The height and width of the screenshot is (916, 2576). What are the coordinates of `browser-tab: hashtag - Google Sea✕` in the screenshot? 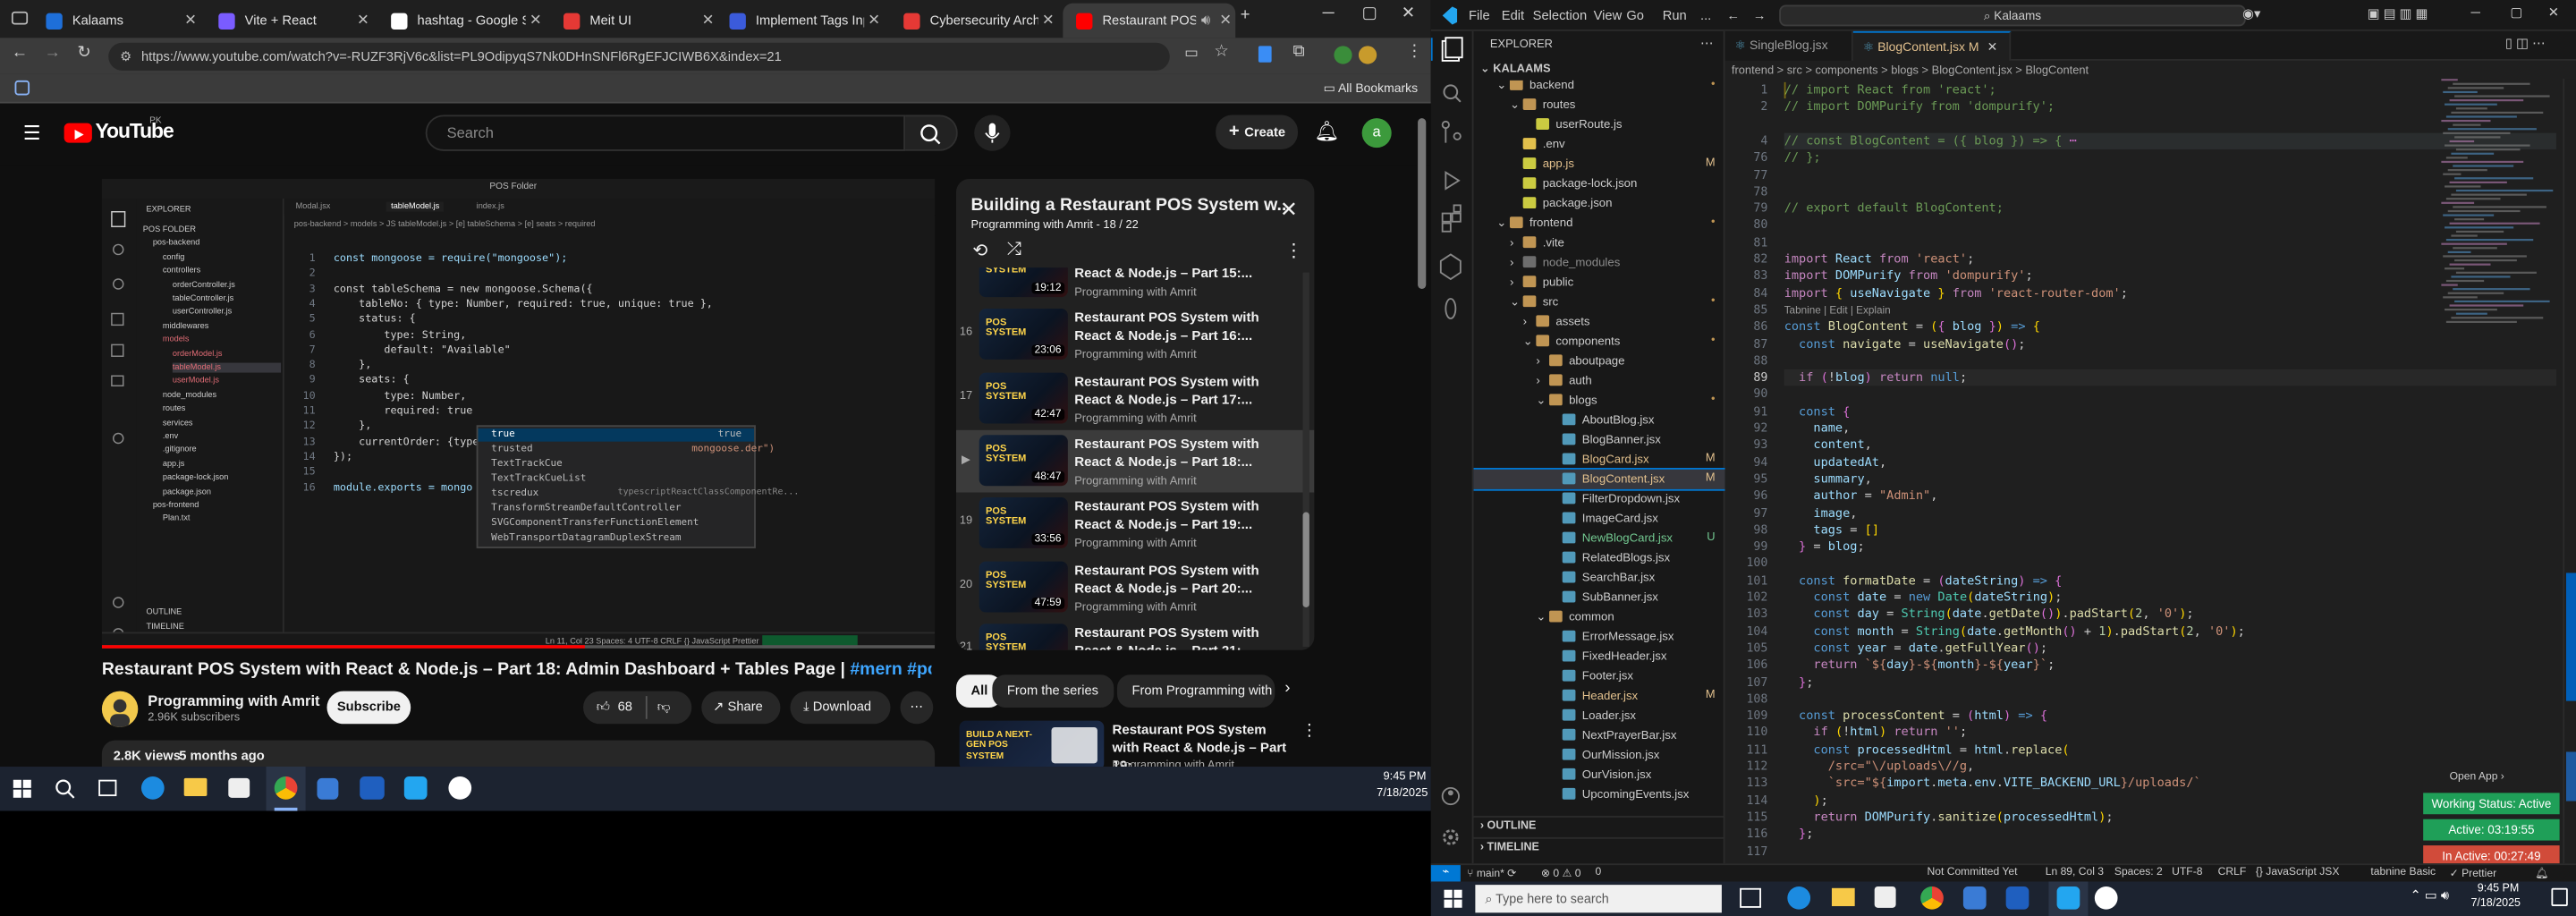 It's located at (461, 21).